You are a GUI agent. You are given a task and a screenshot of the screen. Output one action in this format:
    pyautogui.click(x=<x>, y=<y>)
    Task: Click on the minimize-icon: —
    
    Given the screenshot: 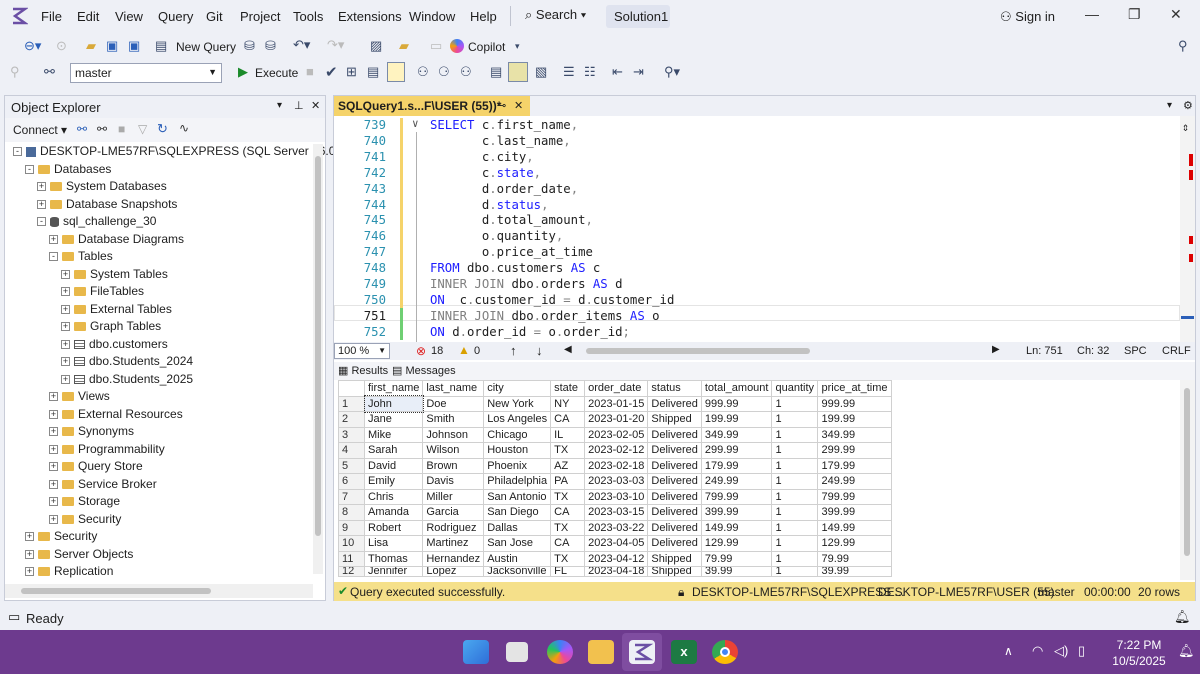 What is the action you would take?
    pyautogui.click(x=1092, y=14)
    